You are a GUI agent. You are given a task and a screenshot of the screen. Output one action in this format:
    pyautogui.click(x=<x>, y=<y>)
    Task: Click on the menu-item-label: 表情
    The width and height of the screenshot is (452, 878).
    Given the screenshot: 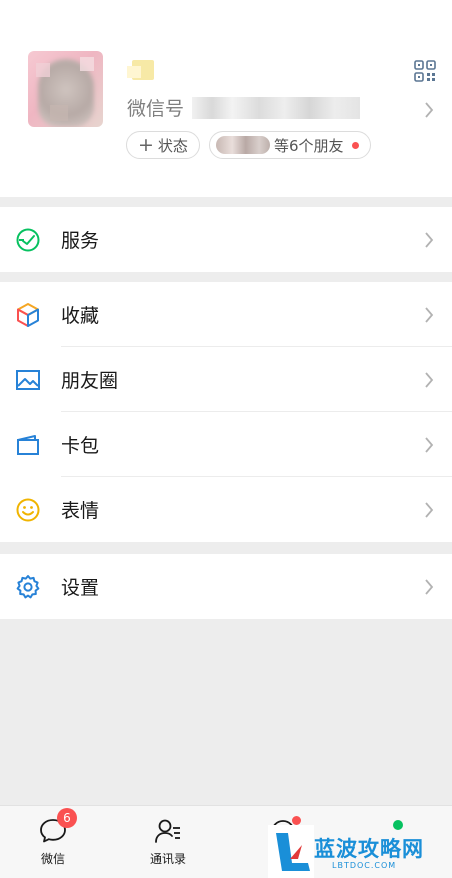 What is the action you would take?
    pyautogui.click(x=80, y=511)
    